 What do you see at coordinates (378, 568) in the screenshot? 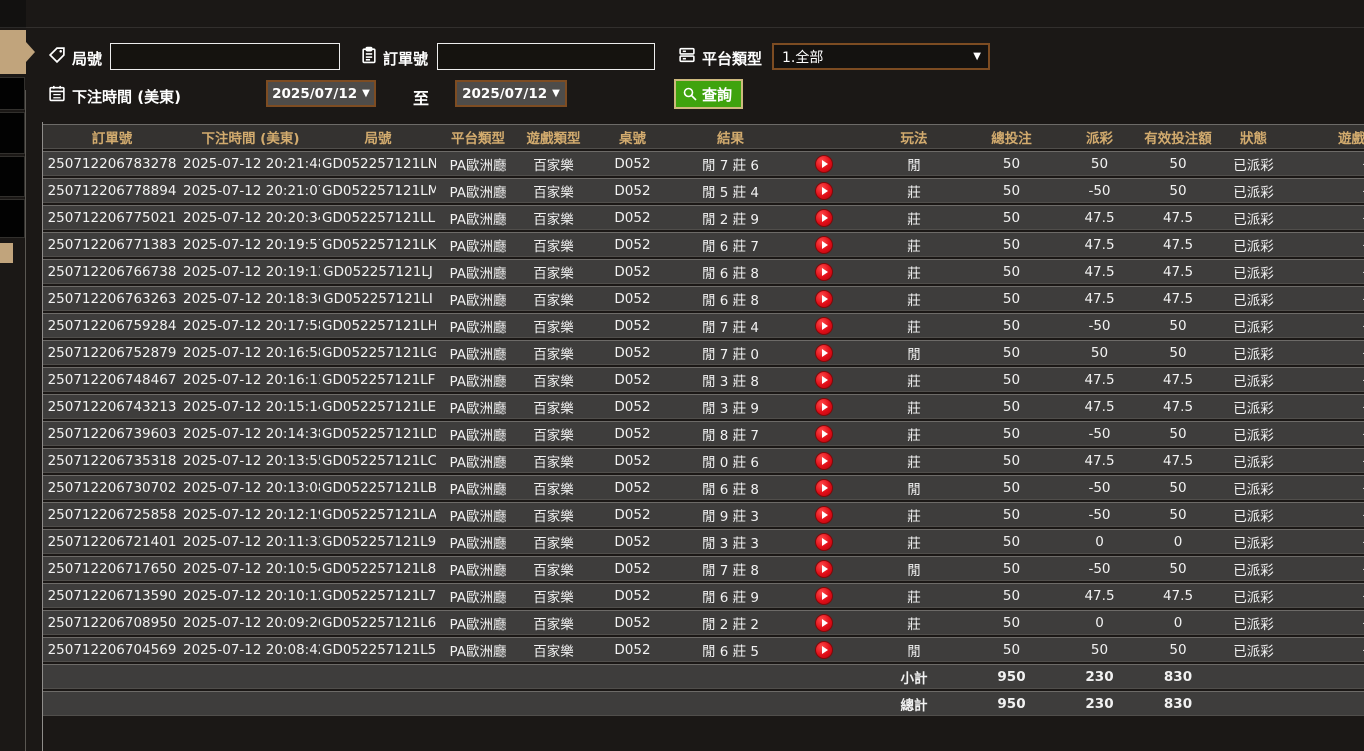
I see `round-number-cell: GD052257121L8` at bounding box center [378, 568].